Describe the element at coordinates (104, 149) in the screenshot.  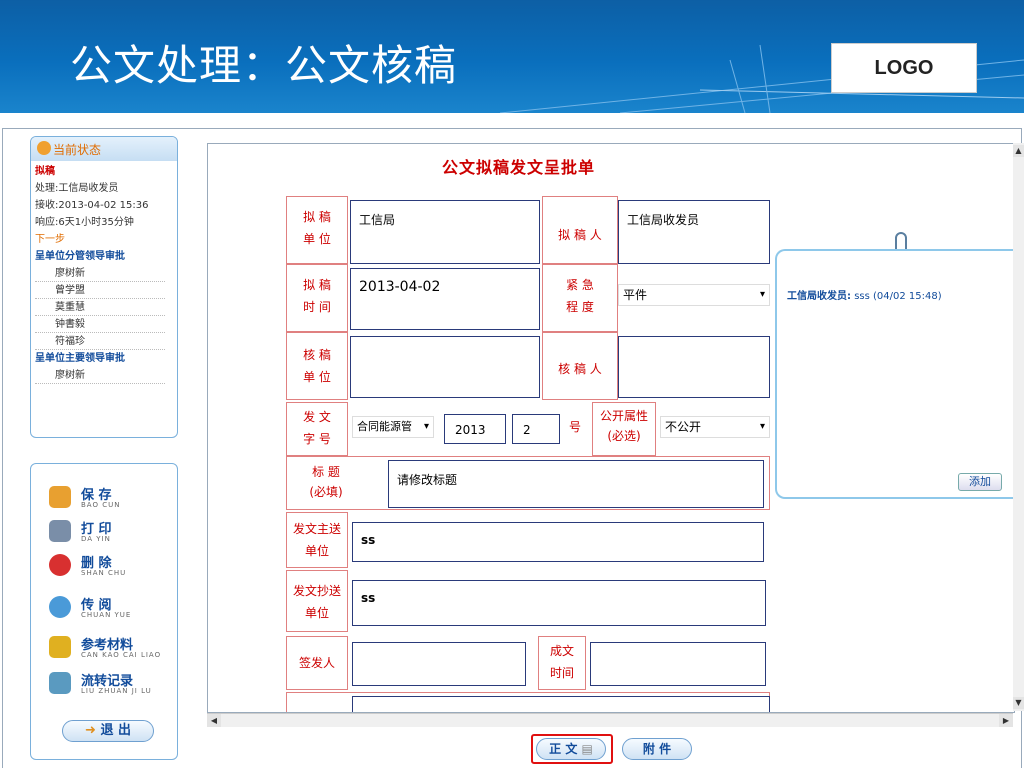
I see `status-panel-header: 当前状态` at that location.